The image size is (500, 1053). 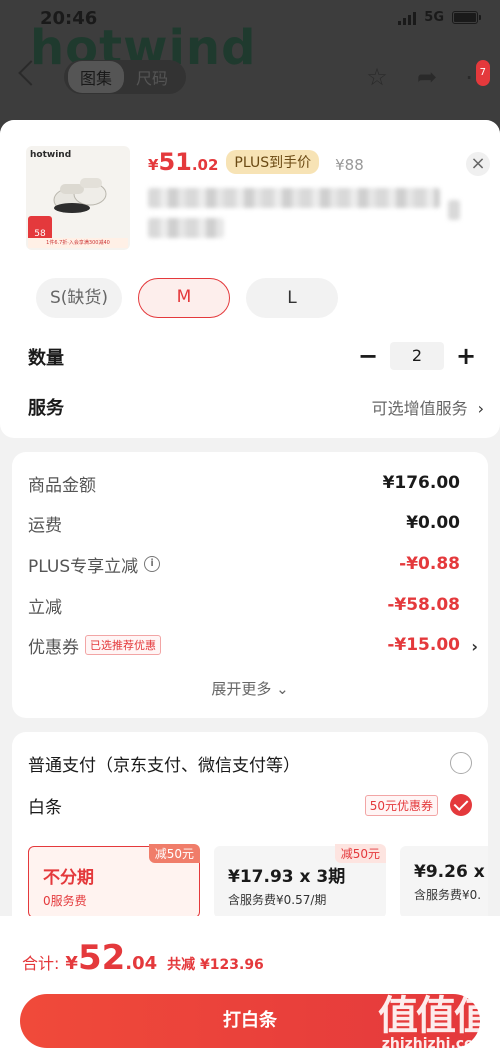 What do you see at coordinates (244, 605) in the screenshot?
I see `cost-row-discount: 立减 -¥58.08` at bounding box center [244, 605].